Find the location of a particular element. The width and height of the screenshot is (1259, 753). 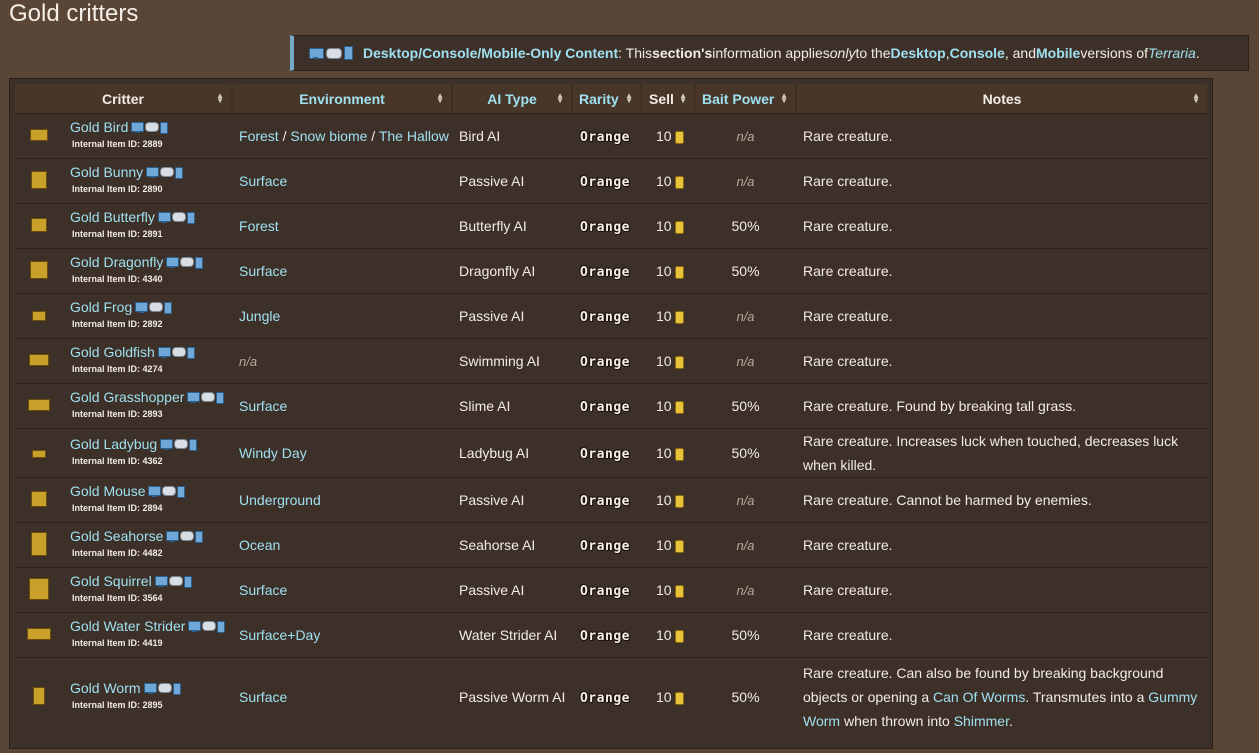

ai-type-value: Bird AI is located at coordinates (480, 136).